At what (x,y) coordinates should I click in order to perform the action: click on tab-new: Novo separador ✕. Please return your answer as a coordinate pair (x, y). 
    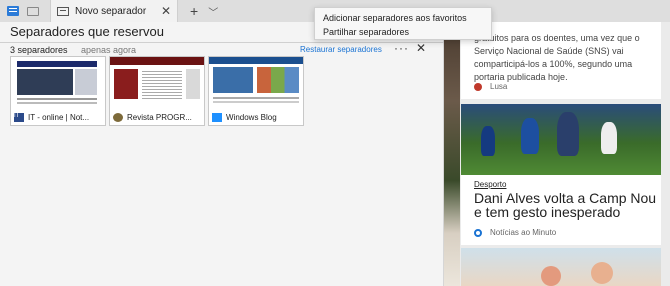
    Looking at the image, I should click on (114, 11).